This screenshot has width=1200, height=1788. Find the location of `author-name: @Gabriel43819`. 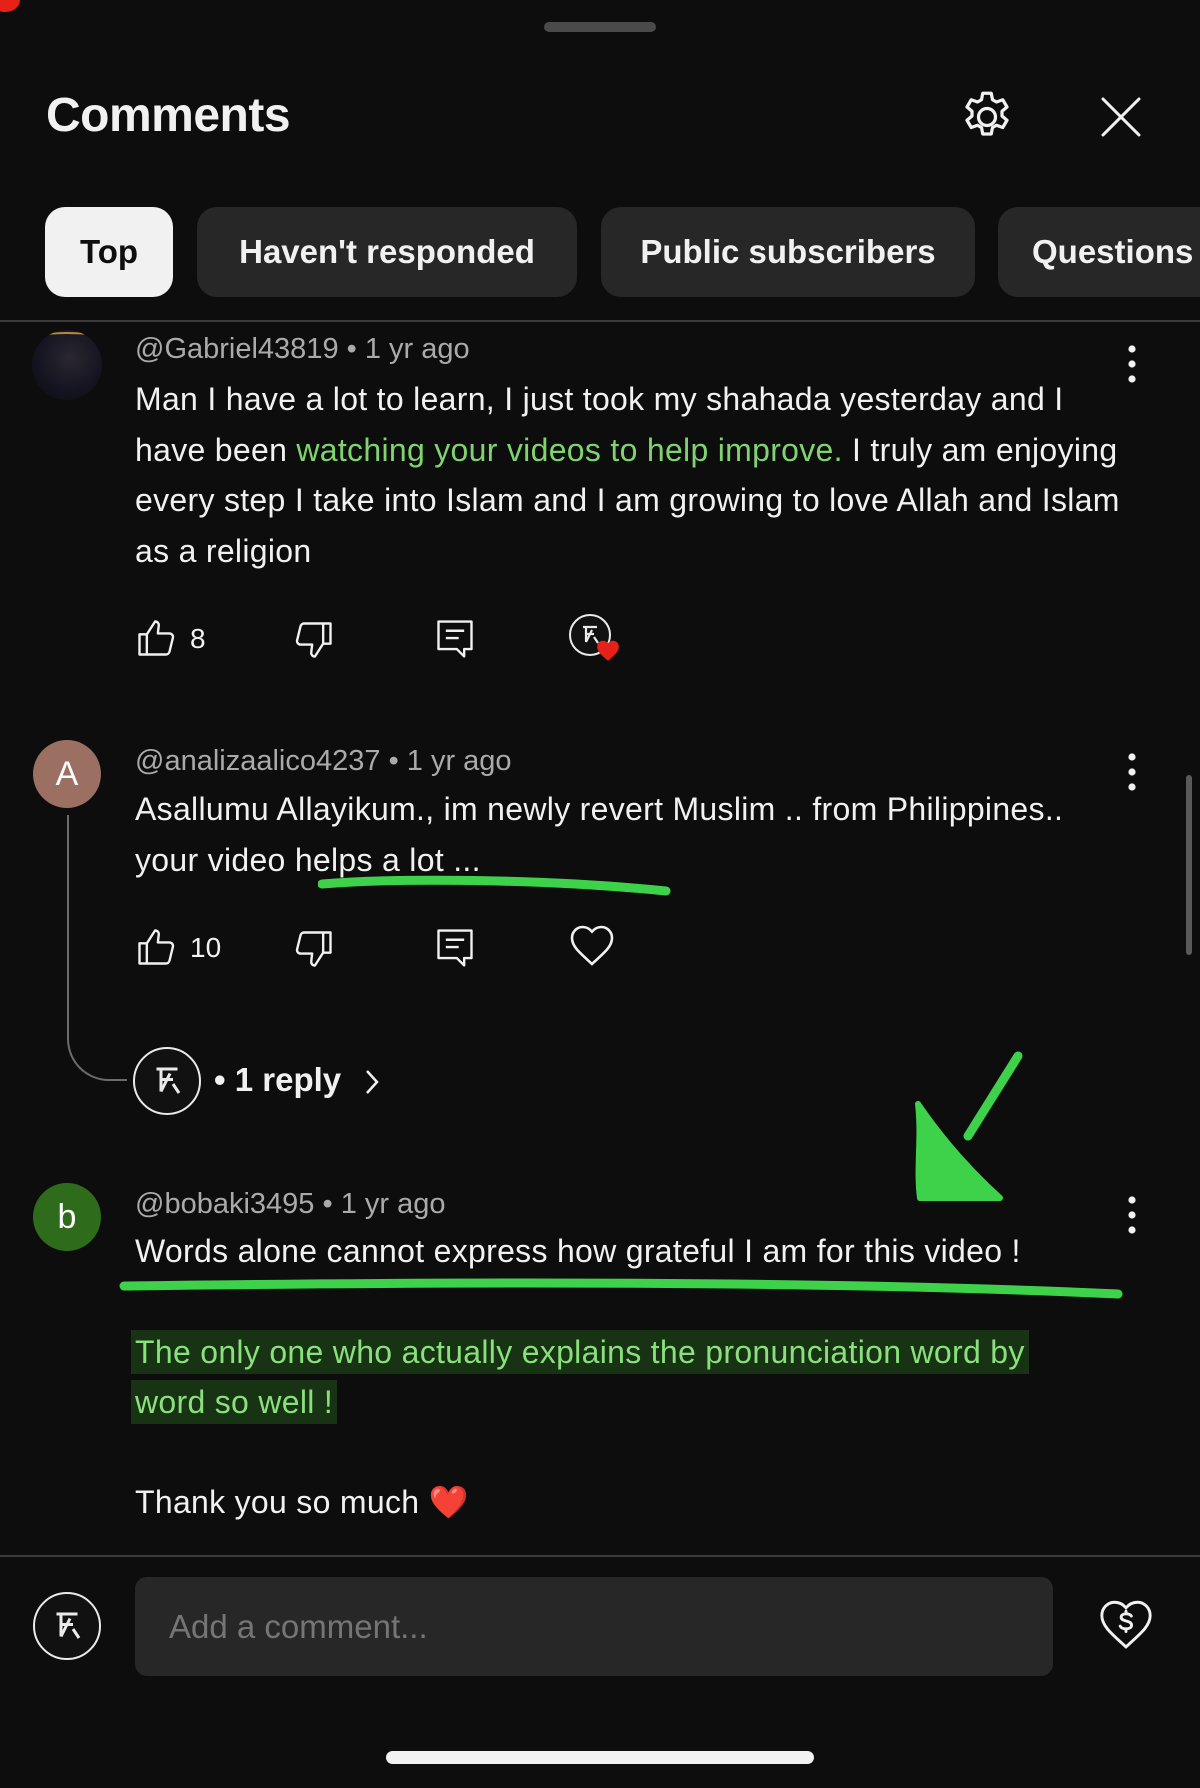

author-name: @Gabriel43819 is located at coordinates (237, 349).